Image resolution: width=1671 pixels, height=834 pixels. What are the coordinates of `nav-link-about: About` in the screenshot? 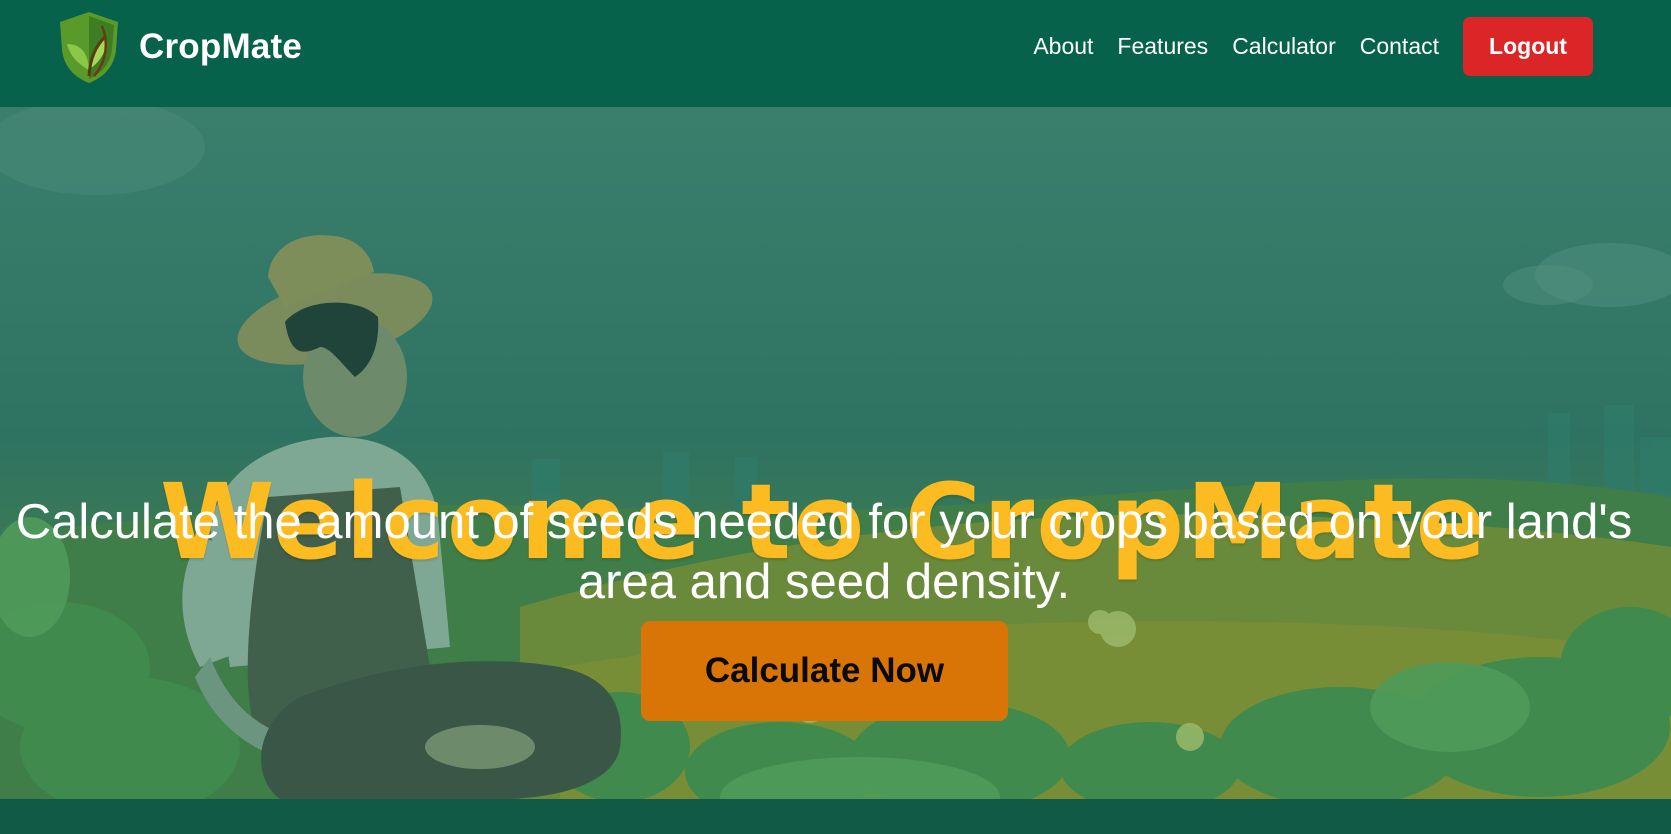 It's located at (1063, 46).